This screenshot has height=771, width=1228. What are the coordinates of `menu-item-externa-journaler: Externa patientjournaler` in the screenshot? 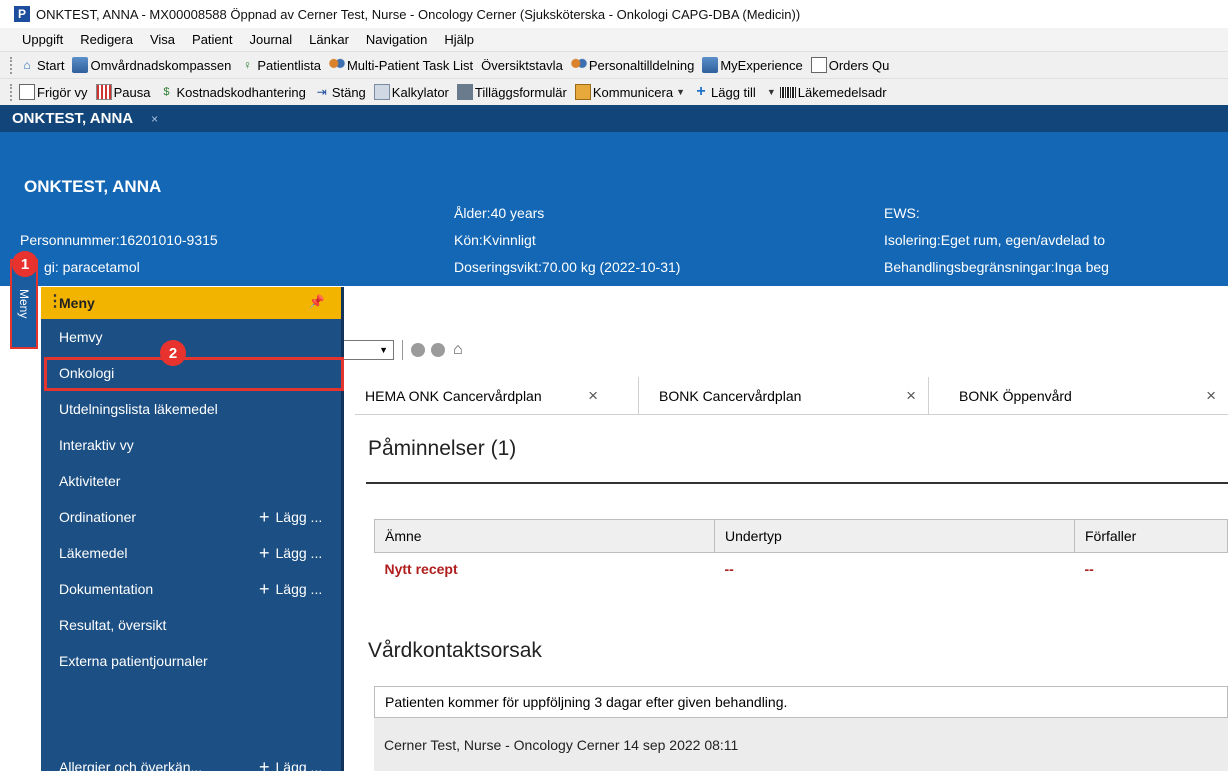 It's located at (191, 661).